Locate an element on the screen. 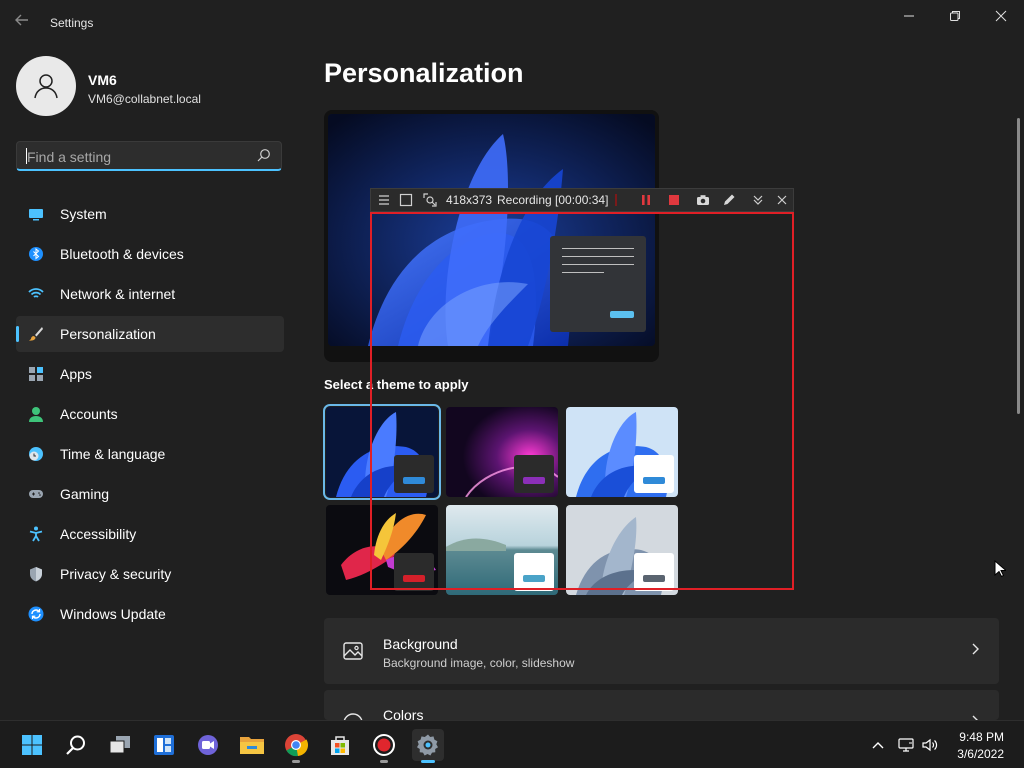 This screenshot has width=1024, height=768. settings-button is located at coordinates (428, 746).